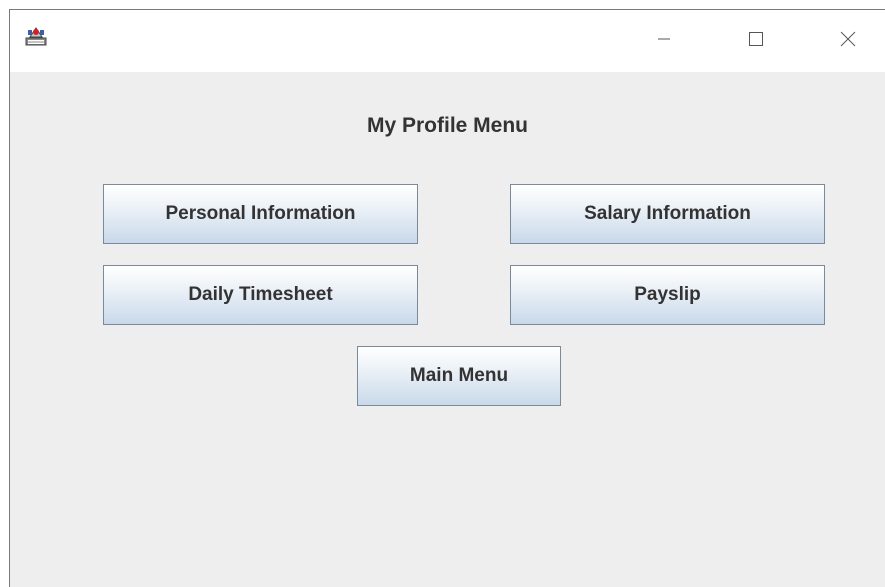  I want to click on daily-timesheet-button: Daily Timesheet, so click(260, 295).